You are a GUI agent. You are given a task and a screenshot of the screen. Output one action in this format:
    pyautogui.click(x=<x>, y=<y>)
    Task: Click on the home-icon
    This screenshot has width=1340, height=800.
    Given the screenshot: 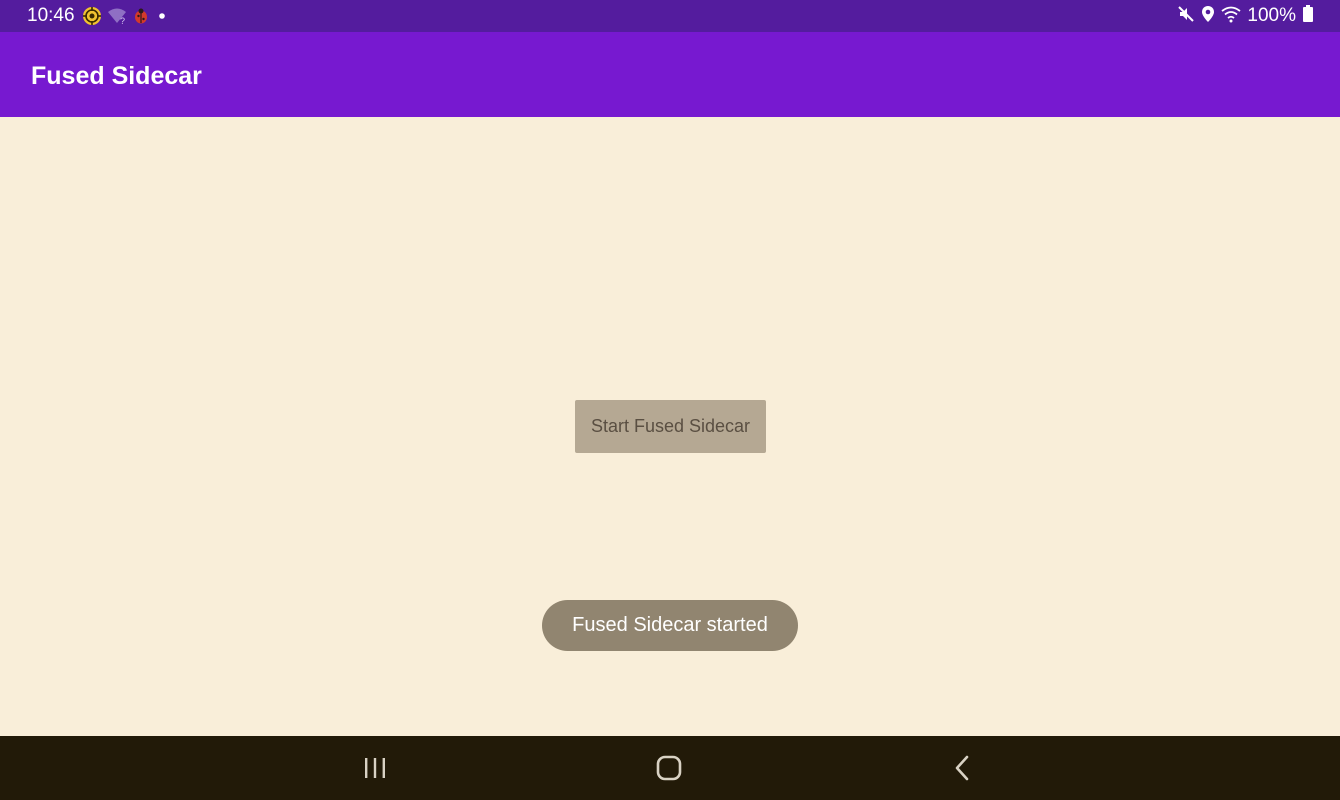 What is the action you would take?
    pyautogui.click(x=669, y=768)
    